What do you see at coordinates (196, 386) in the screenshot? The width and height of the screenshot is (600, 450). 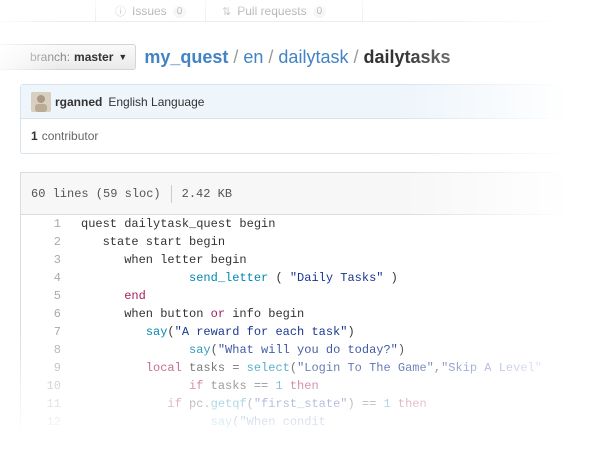 I see `code-token: if` at bounding box center [196, 386].